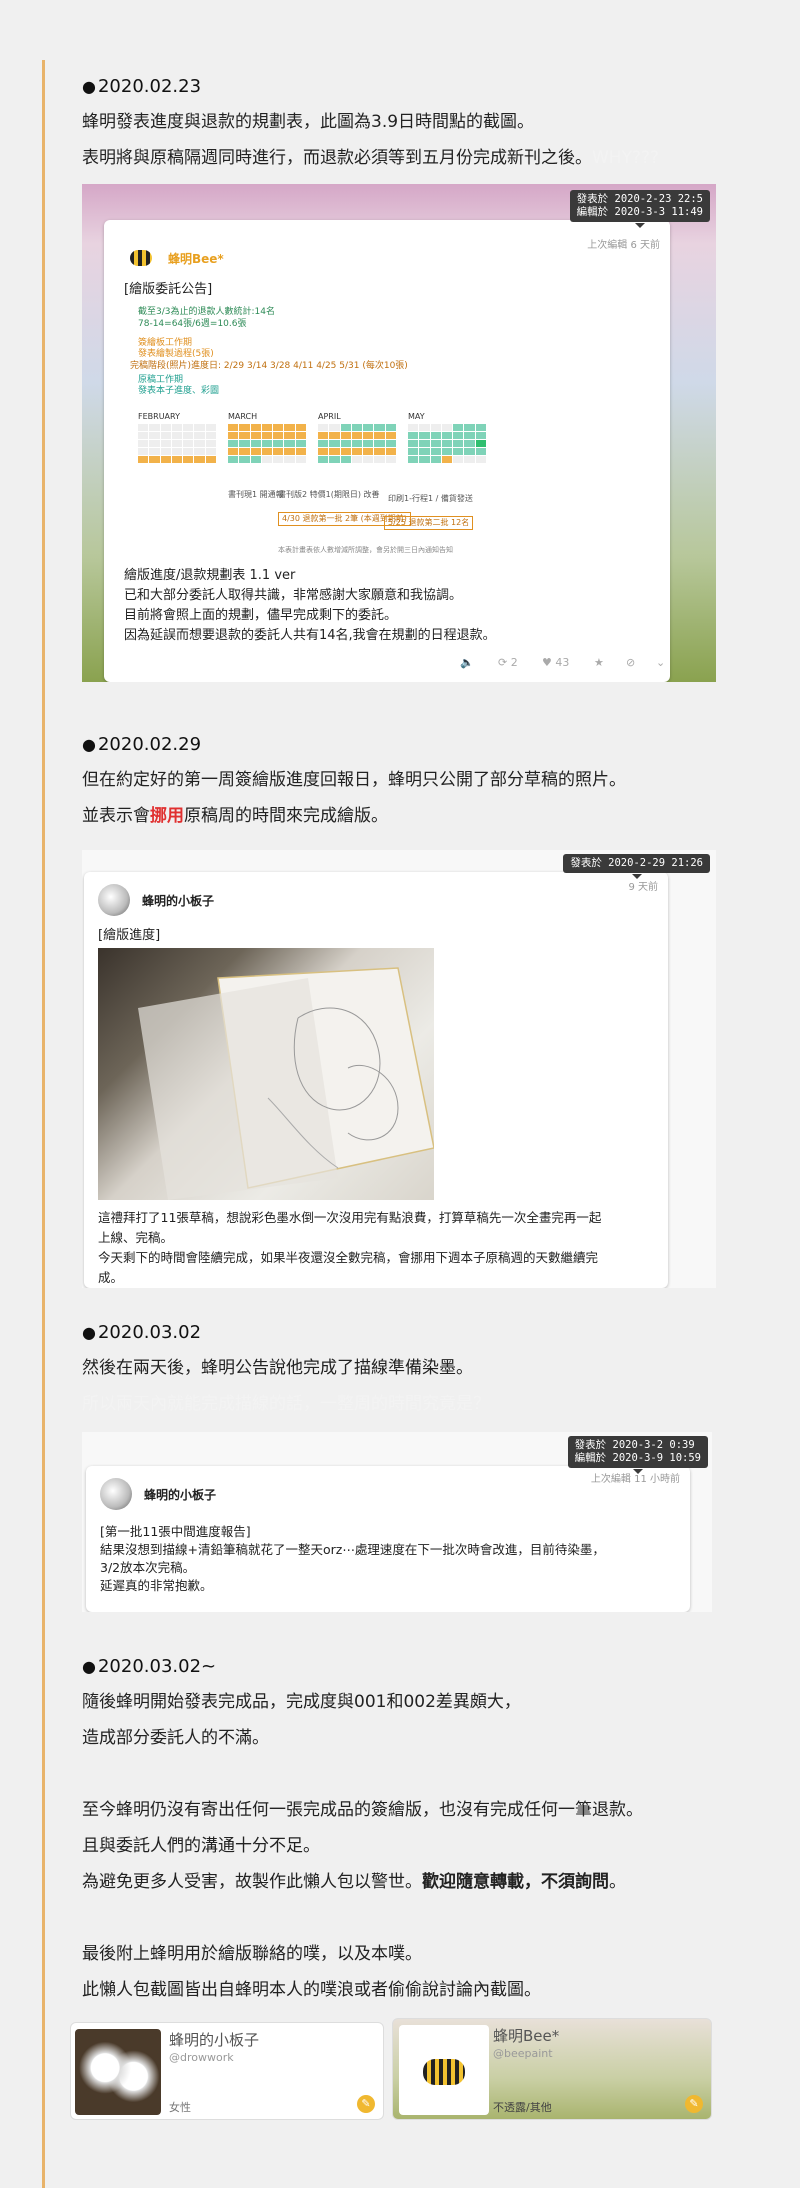 This screenshot has width=800, height=2188. What do you see at coordinates (149, 1666) in the screenshot?
I see `section-date: ● 2020.03.02~` at bounding box center [149, 1666].